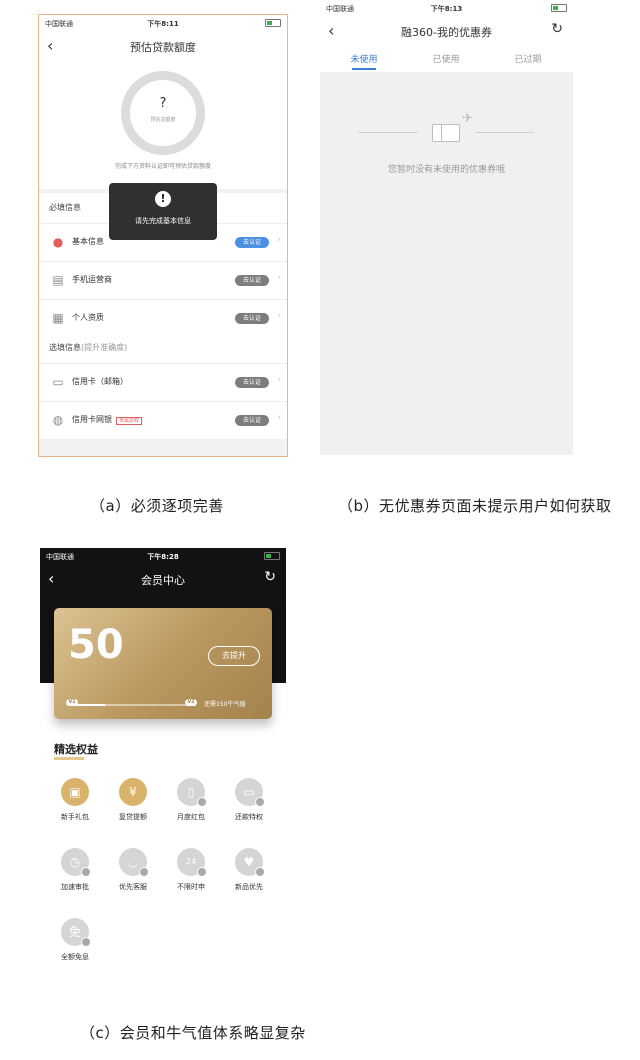  I want to click on benefit-item: 免全额免息, so click(75, 940).